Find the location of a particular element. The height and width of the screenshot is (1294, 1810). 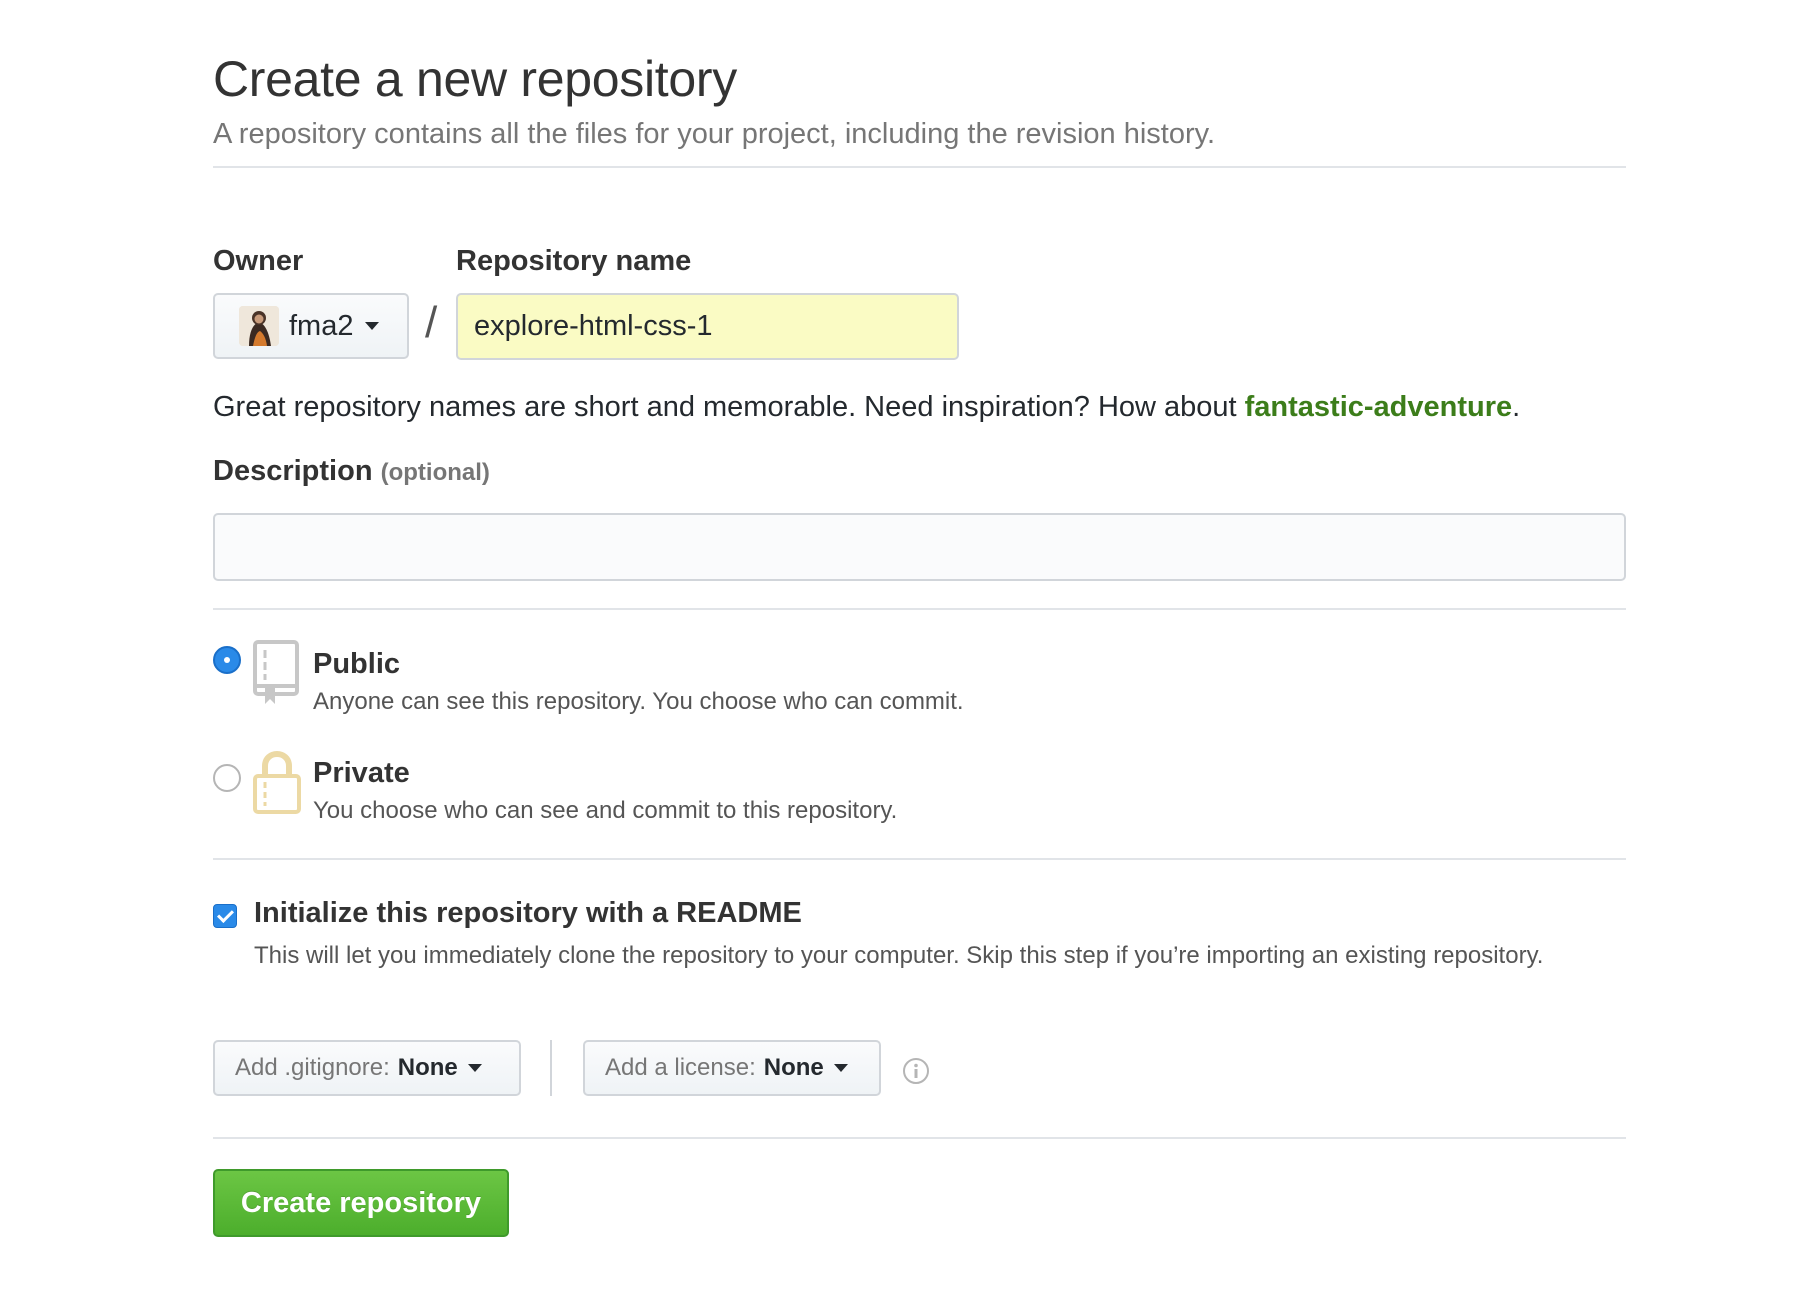

owner-label: Owner is located at coordinates (258, 261).